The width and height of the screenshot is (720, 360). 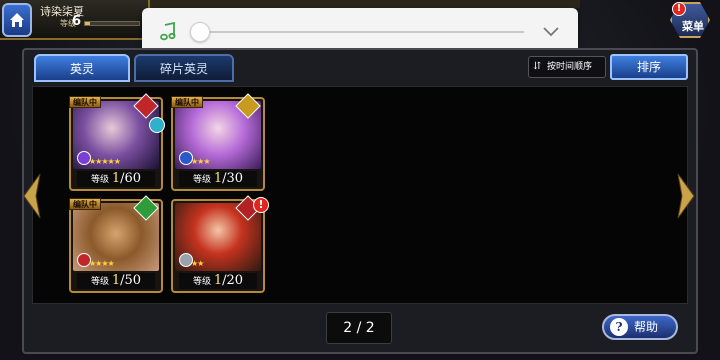 I want to click on book-icon, so click(x=157, y=125).